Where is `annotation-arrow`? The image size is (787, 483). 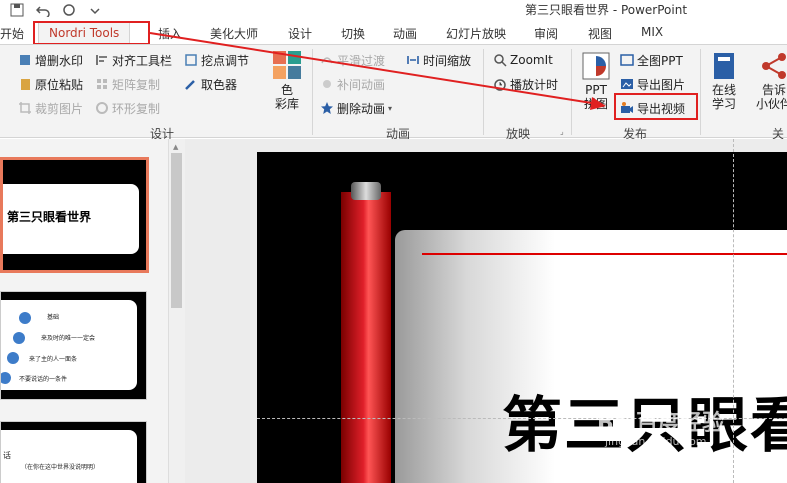
annotation-arrow is located at coordinates (377, 71).